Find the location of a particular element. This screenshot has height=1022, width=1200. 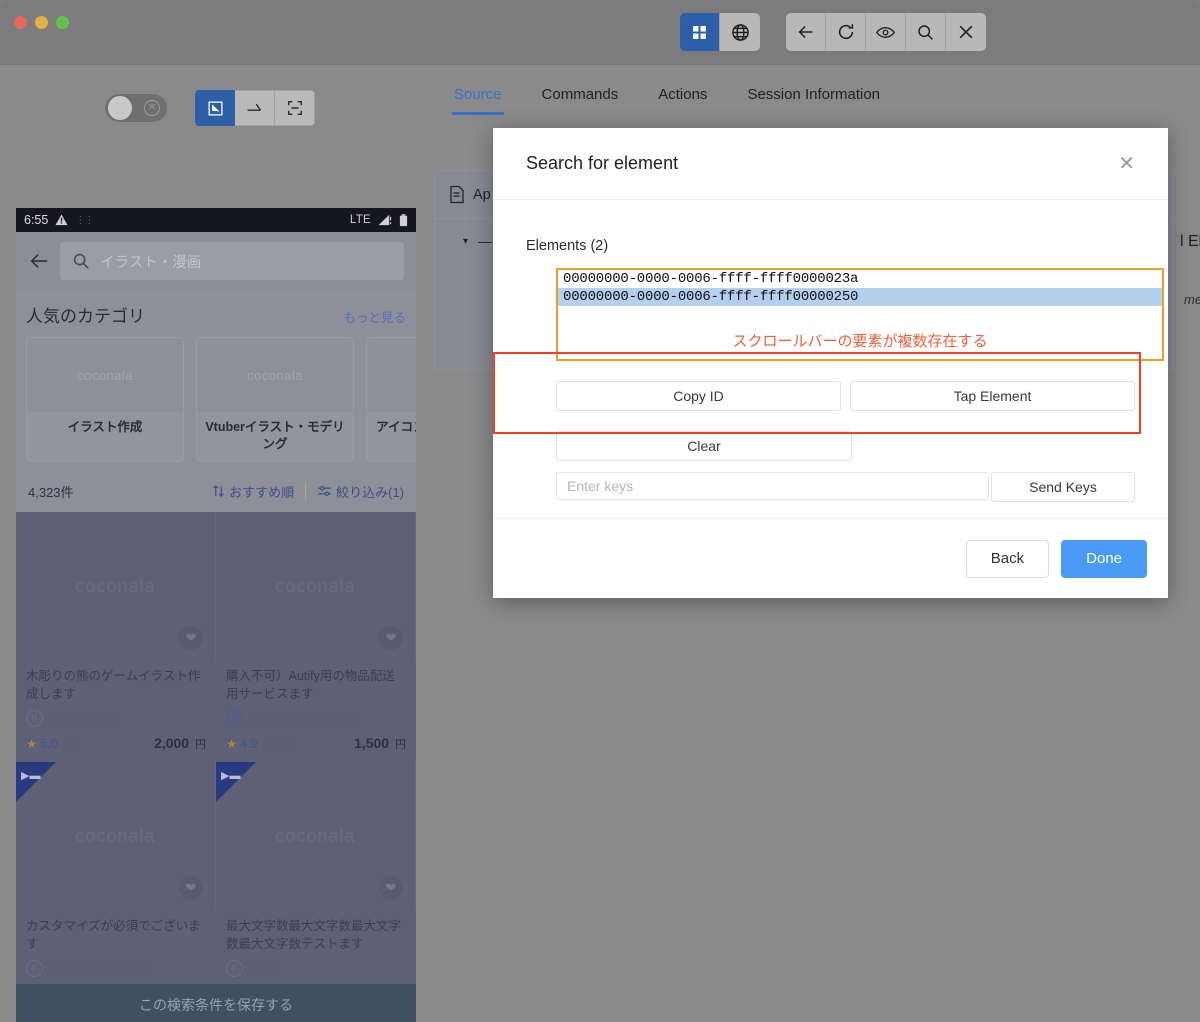

swipe-arrow-icon is located at coordinates (254, 107).